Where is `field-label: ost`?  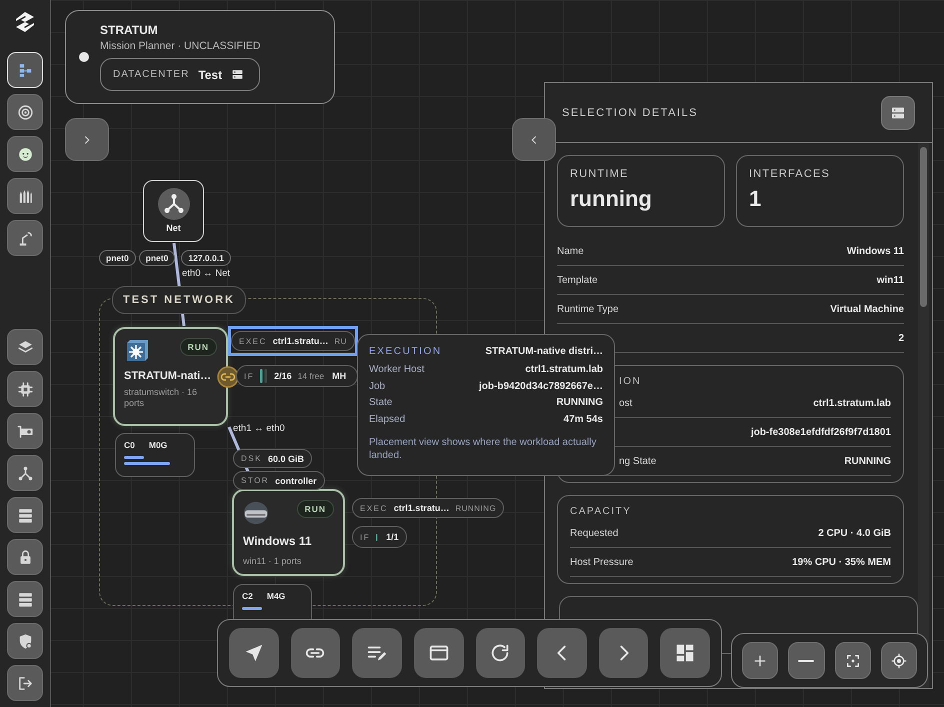 field-label: ost is located at coordinates (625, 403).